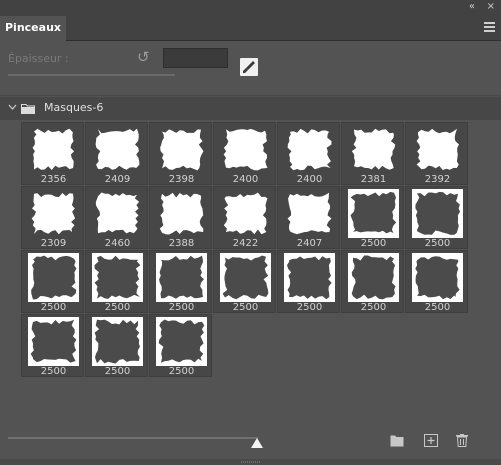 The height and width of the screenshot is (465, 501). Describe the element at coordinates (28, 109) in the screenshot. I see `folder-icon` at that location.